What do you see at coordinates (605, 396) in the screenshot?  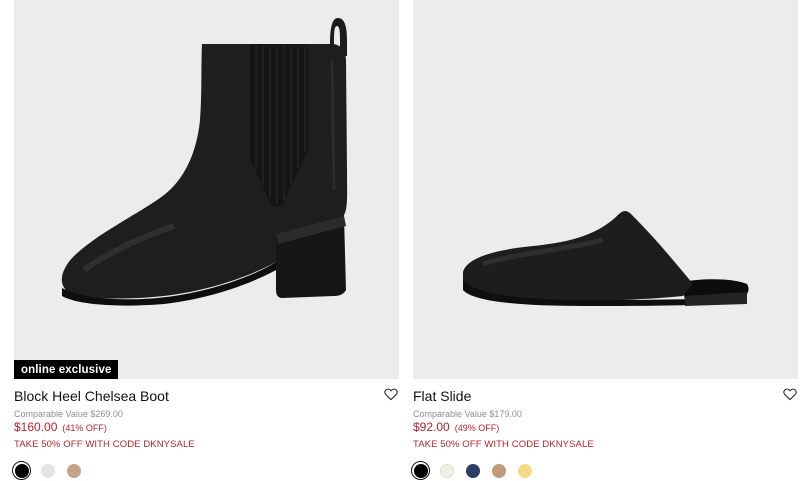 I see `product-title: Flat Slide` at bounding box center [605, 396].